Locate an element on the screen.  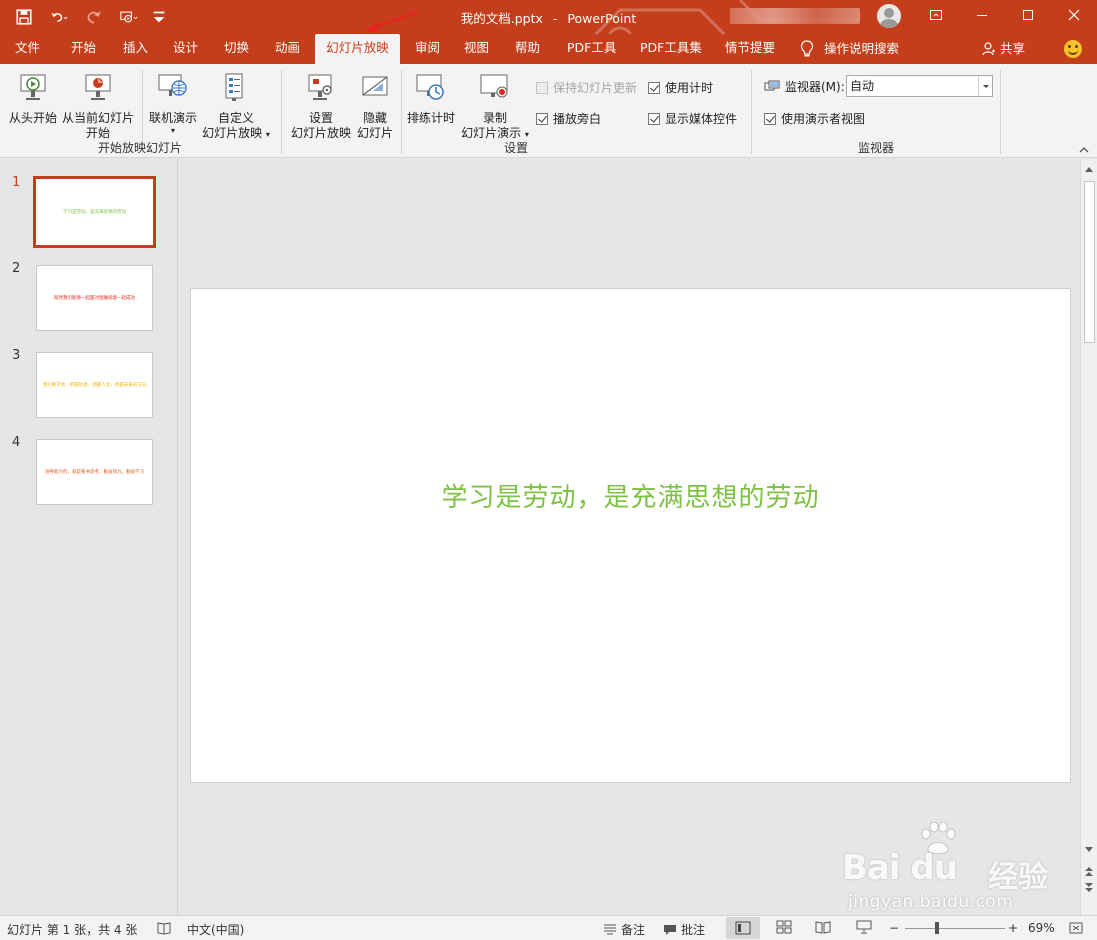
minimize-icon is located at coordinates (982, 15).